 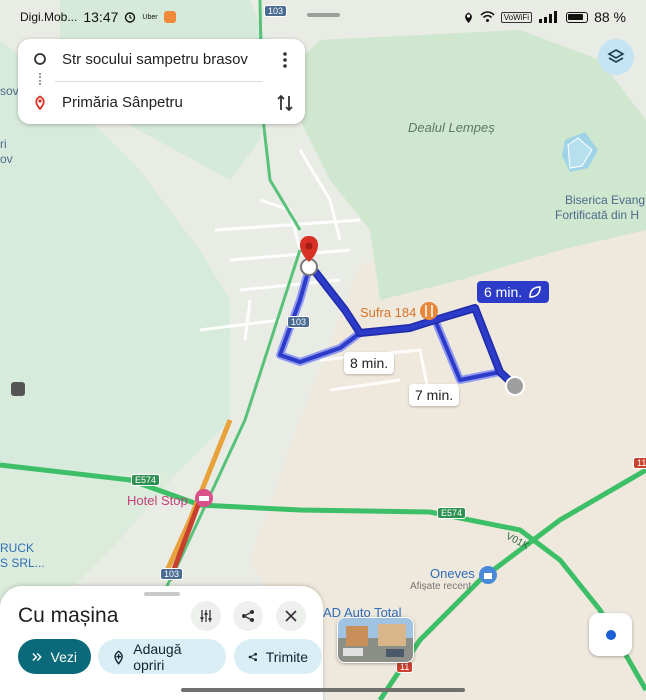 I want to click on swap-directions-button, so click(x=285, y=103).